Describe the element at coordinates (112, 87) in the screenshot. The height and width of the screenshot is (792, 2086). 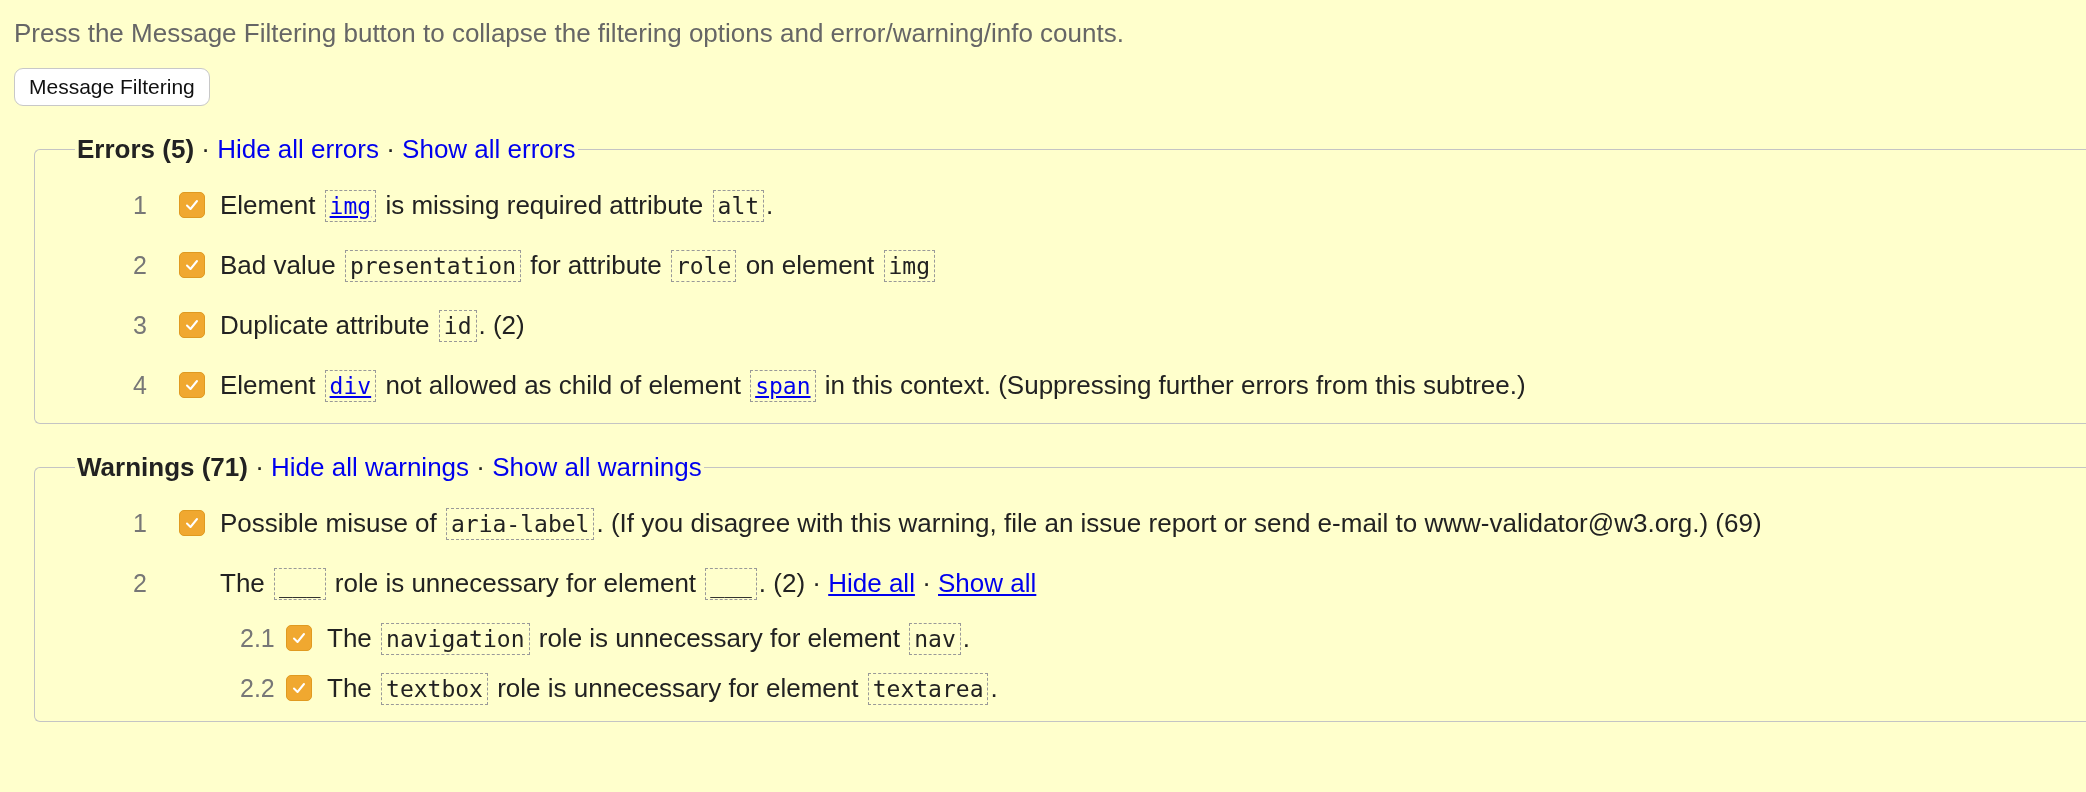
I see `message-filtering-button: Message Filtering` at that location.